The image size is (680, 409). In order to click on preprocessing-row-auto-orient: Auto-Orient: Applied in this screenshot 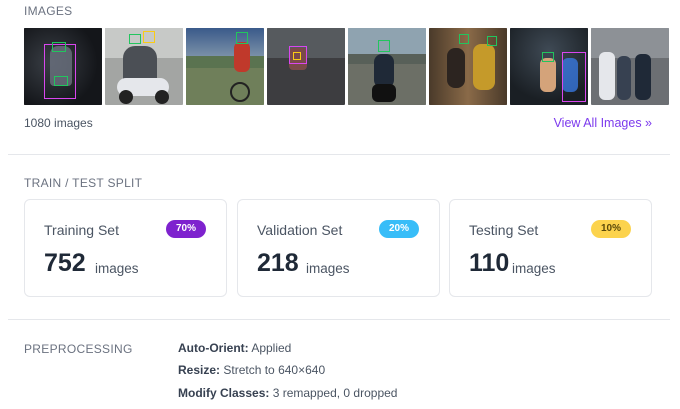, I will do `click(234, 348)`.